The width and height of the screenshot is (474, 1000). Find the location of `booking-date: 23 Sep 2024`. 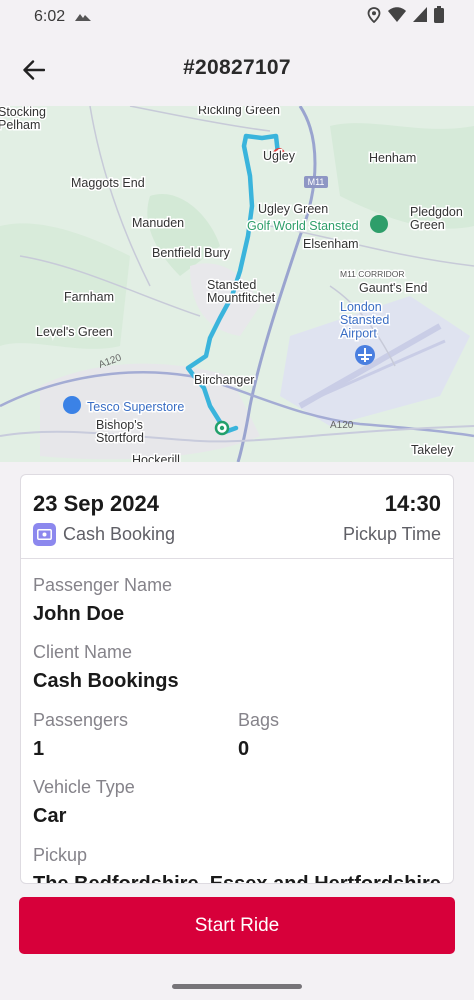

booking-date: 23 Sep 2024 is located at coordinates (96, 503).